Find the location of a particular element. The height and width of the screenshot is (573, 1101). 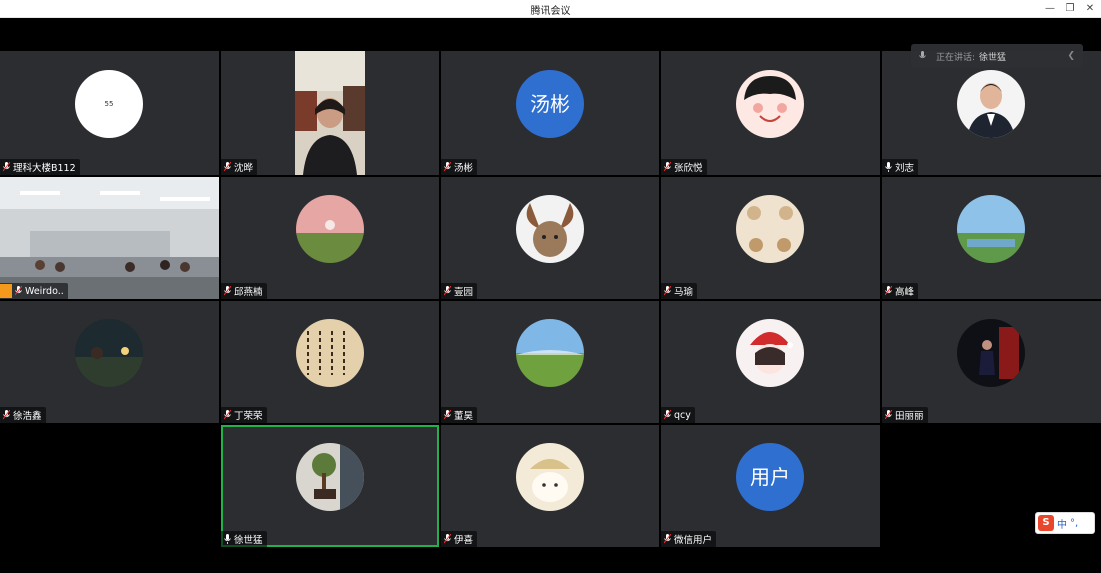

participant-tile: 壹园 is located at coordinates (550, 238).